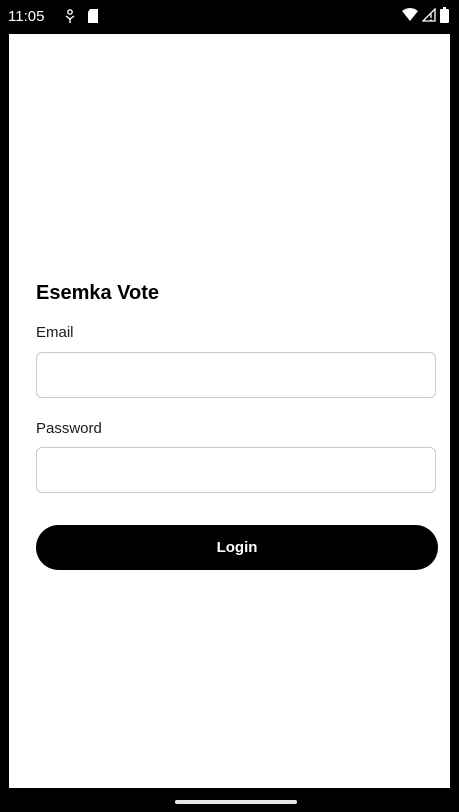 This screenshot has width=459, height=812. Describe the element at coordinates (98, 293) in the screenshot. I see `app-title: Esemka Vote` at that location.